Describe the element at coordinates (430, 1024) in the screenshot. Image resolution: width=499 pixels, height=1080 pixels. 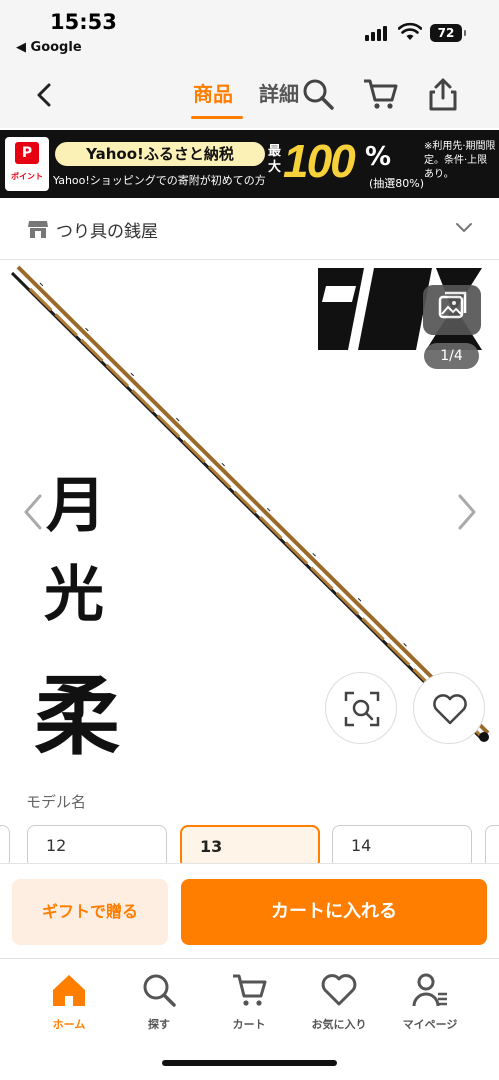
I see `nav-mypage-label: マイページ` at that location.